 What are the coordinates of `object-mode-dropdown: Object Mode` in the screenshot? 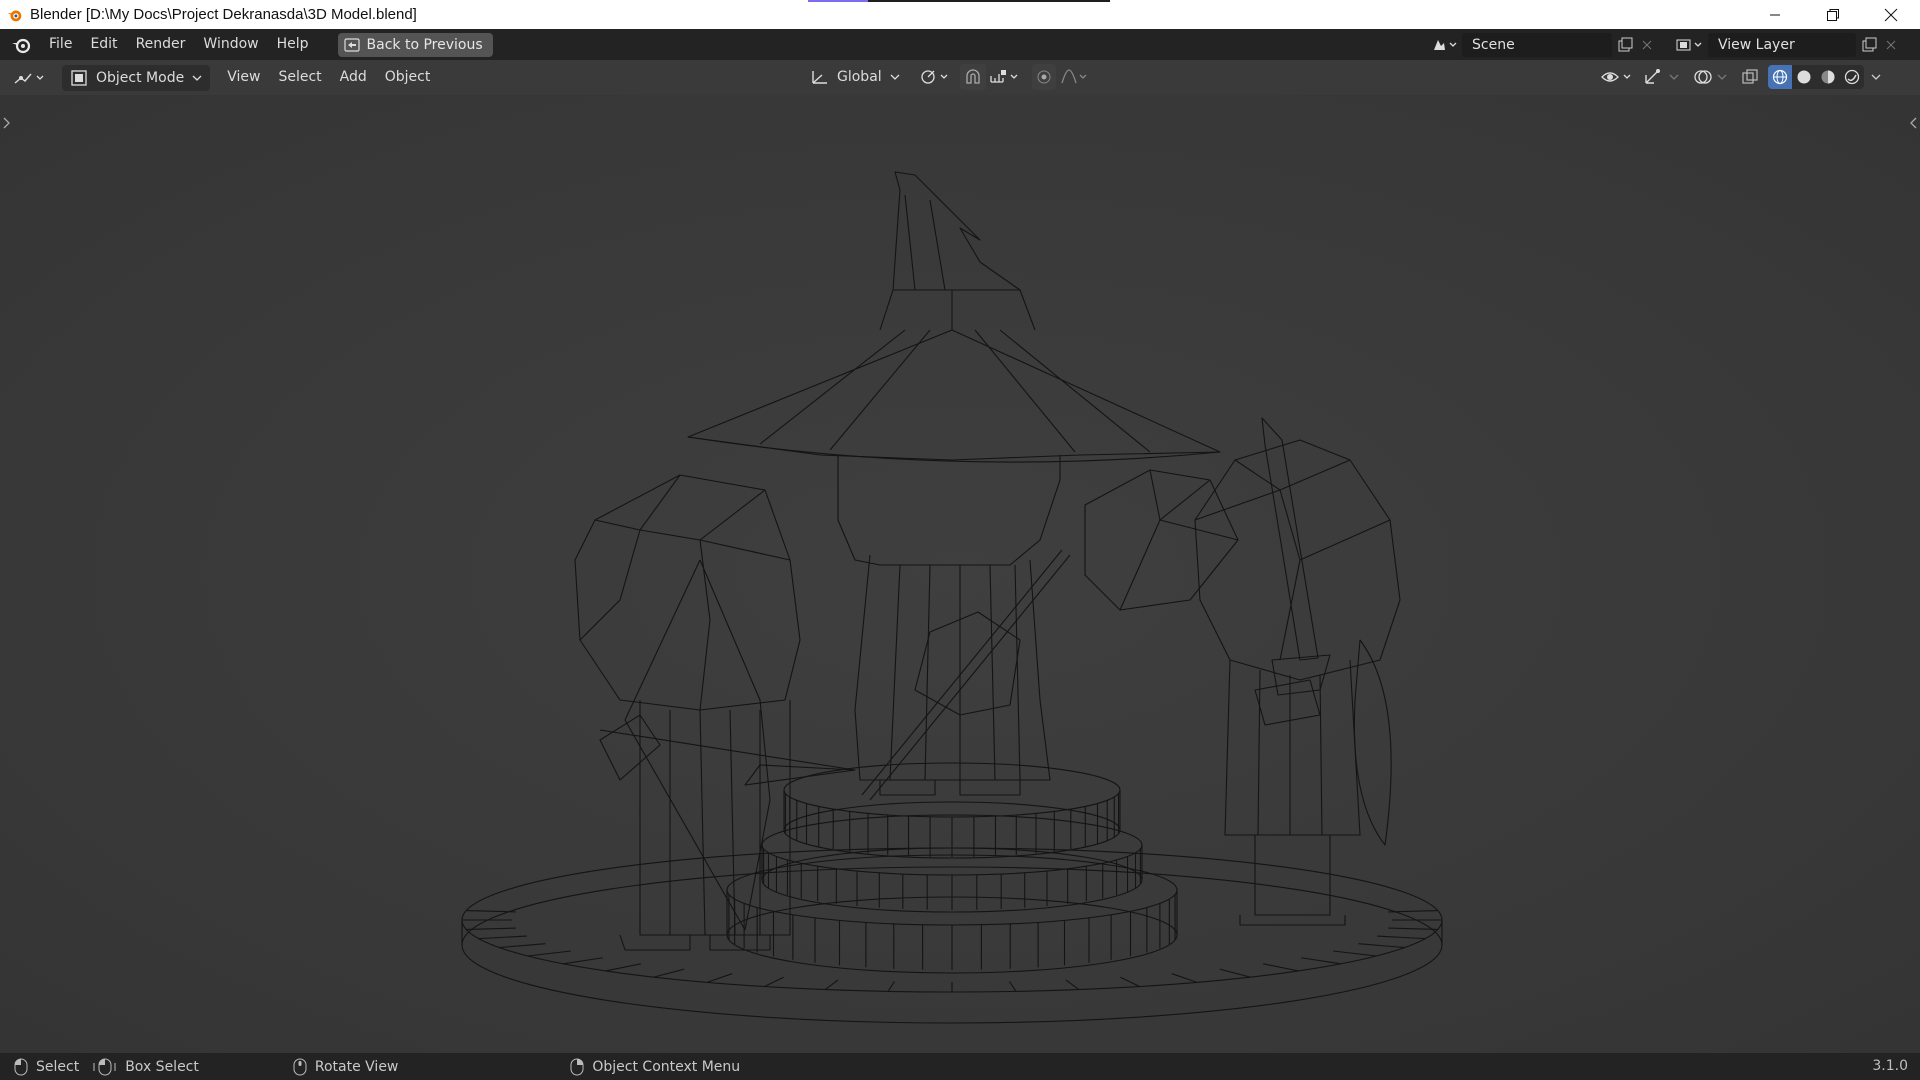 It's located at (136, 77).